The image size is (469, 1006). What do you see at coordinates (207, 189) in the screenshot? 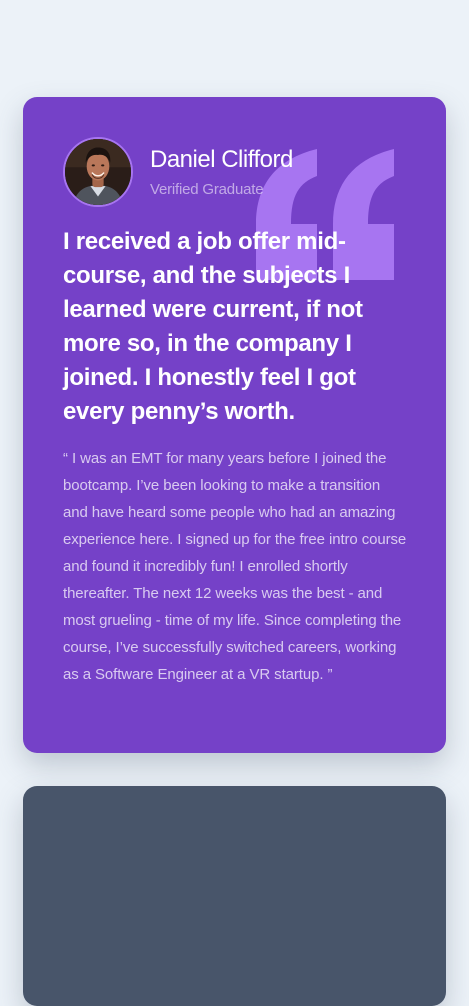
I see `person-role: Verified Graduate` at bounding box center [207, 189].